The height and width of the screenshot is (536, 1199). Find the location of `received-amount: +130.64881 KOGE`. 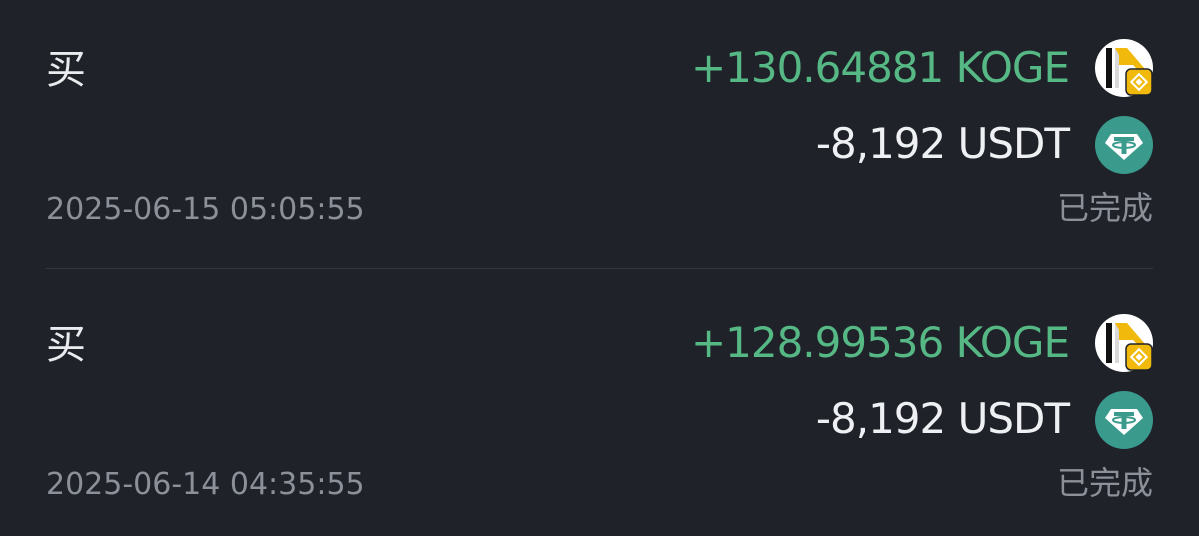

received-amount: +130.64881 KOGE is located at coordinates (880, 67).